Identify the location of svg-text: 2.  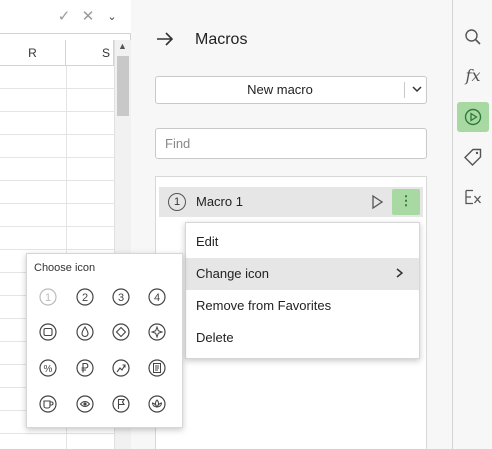
(85, 298).